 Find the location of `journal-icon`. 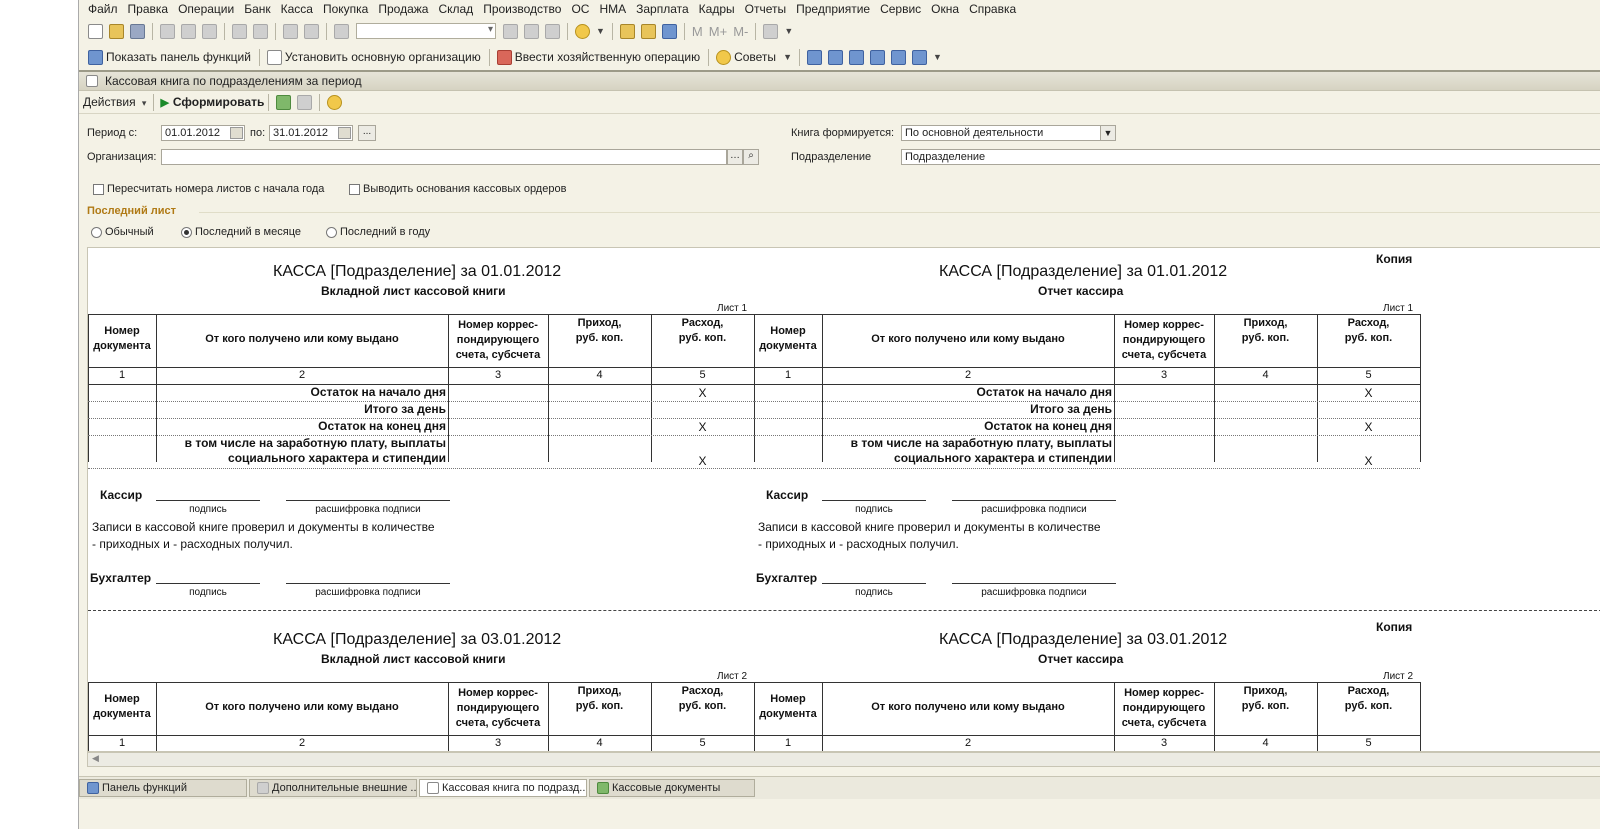

journal-icon is located at coordinates (835, 57).